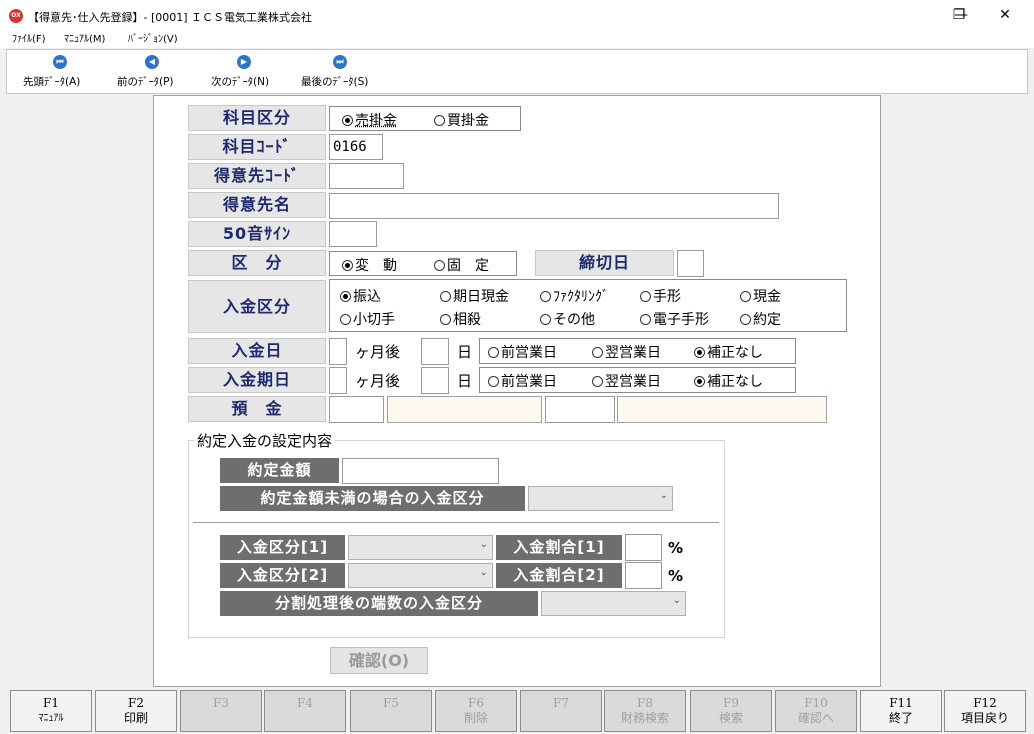  Describe the element at coordinates (423, 263) in the screenshot. I see `kubun-group: 変 動 固 定` at that location.